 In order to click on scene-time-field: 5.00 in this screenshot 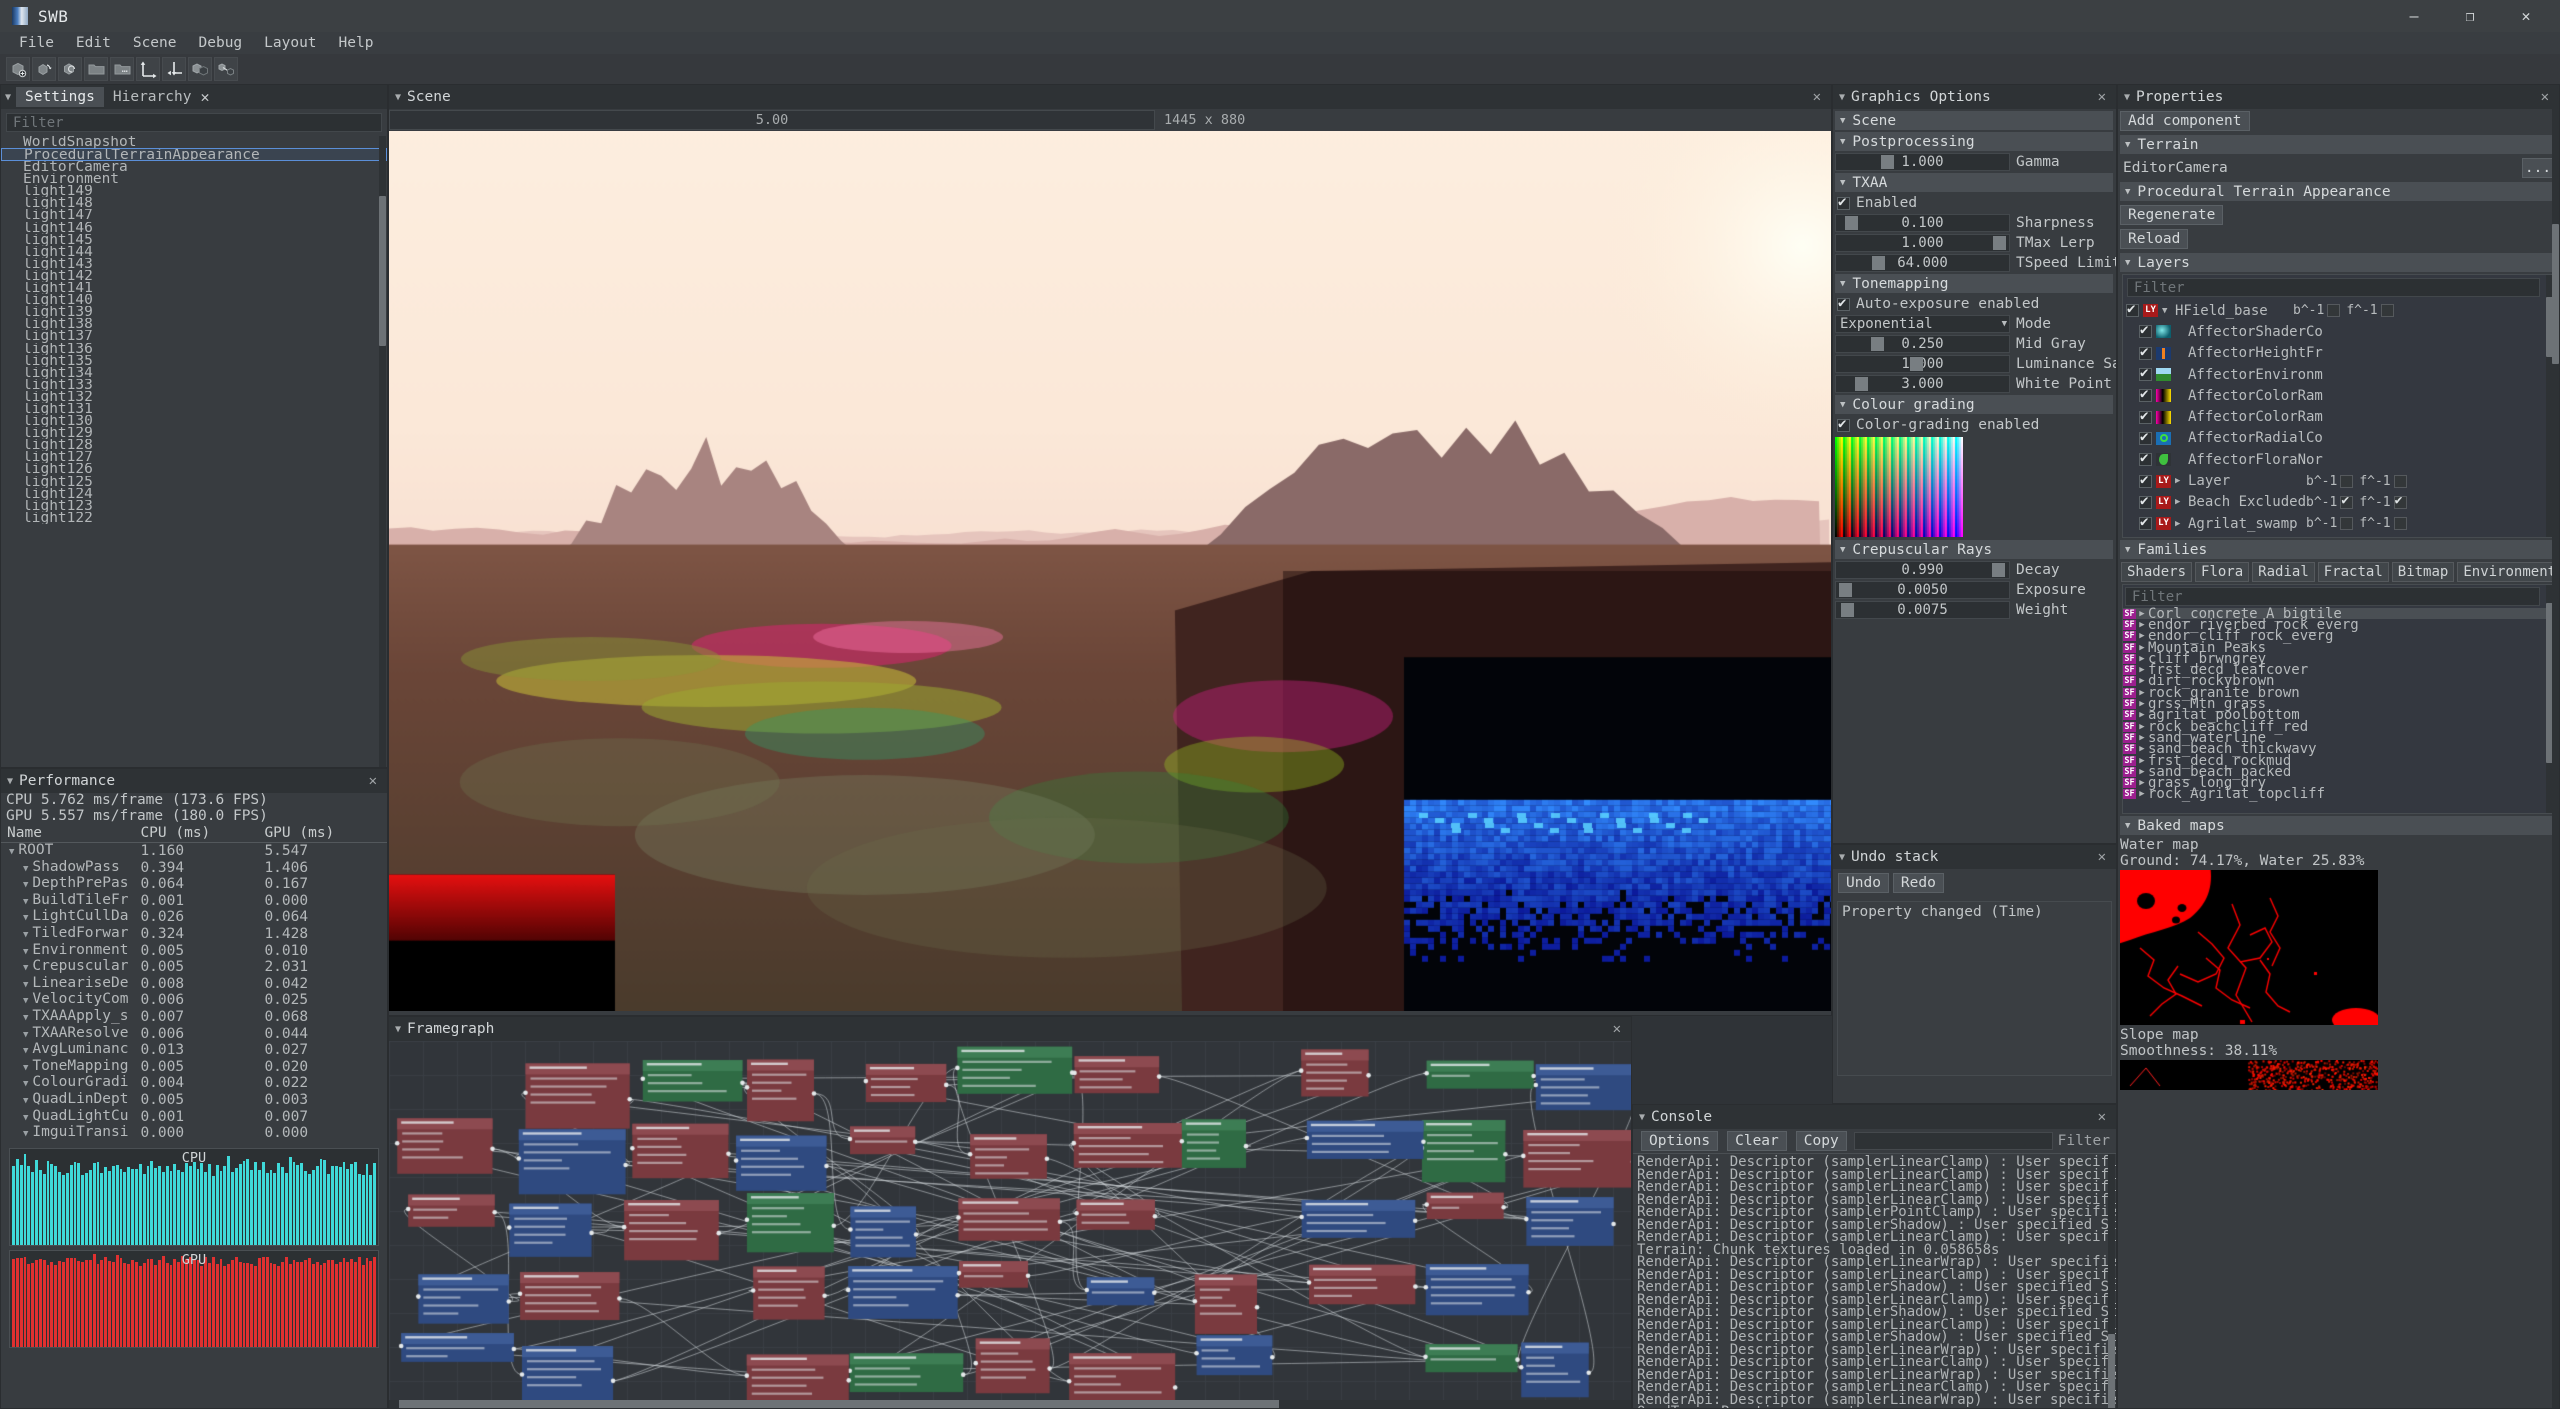, I will do `click(772, 120)`.